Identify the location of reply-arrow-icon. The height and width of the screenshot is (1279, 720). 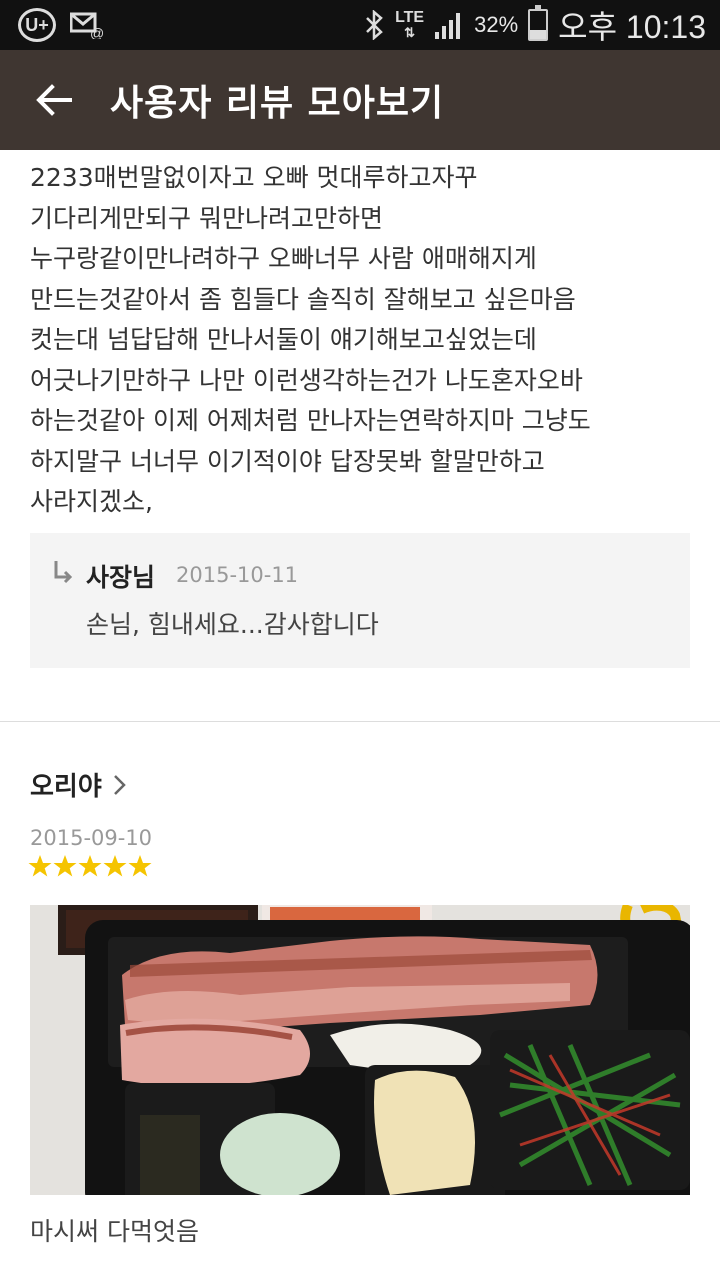
(63, 572).